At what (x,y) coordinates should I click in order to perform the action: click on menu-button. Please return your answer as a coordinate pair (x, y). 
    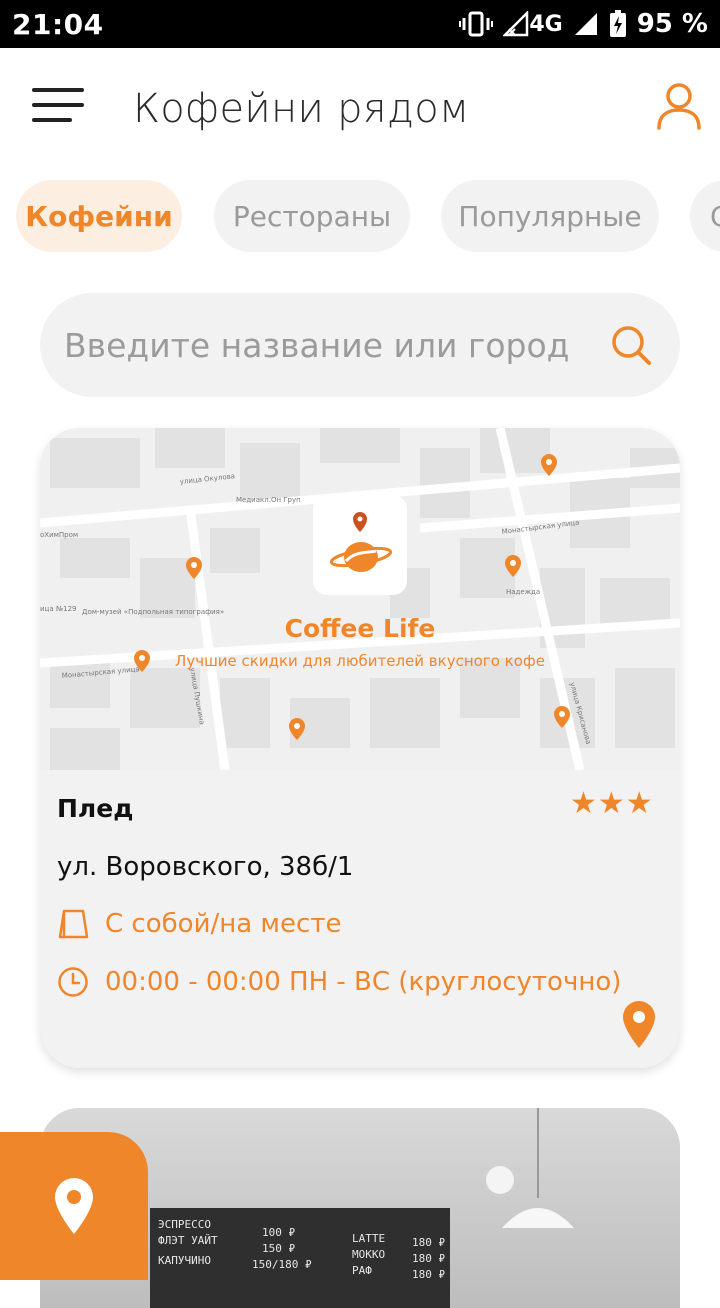
    Looking at the image, I should click on (58, 106).